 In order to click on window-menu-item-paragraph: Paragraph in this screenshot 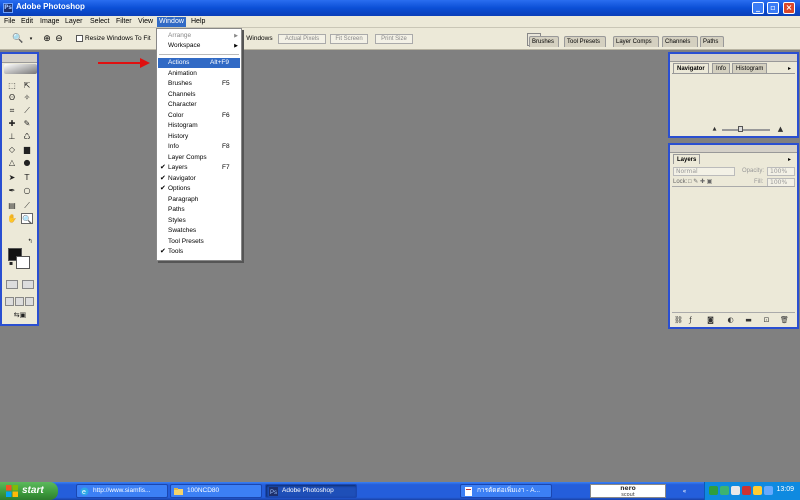, I will do `click(199, 200)`.